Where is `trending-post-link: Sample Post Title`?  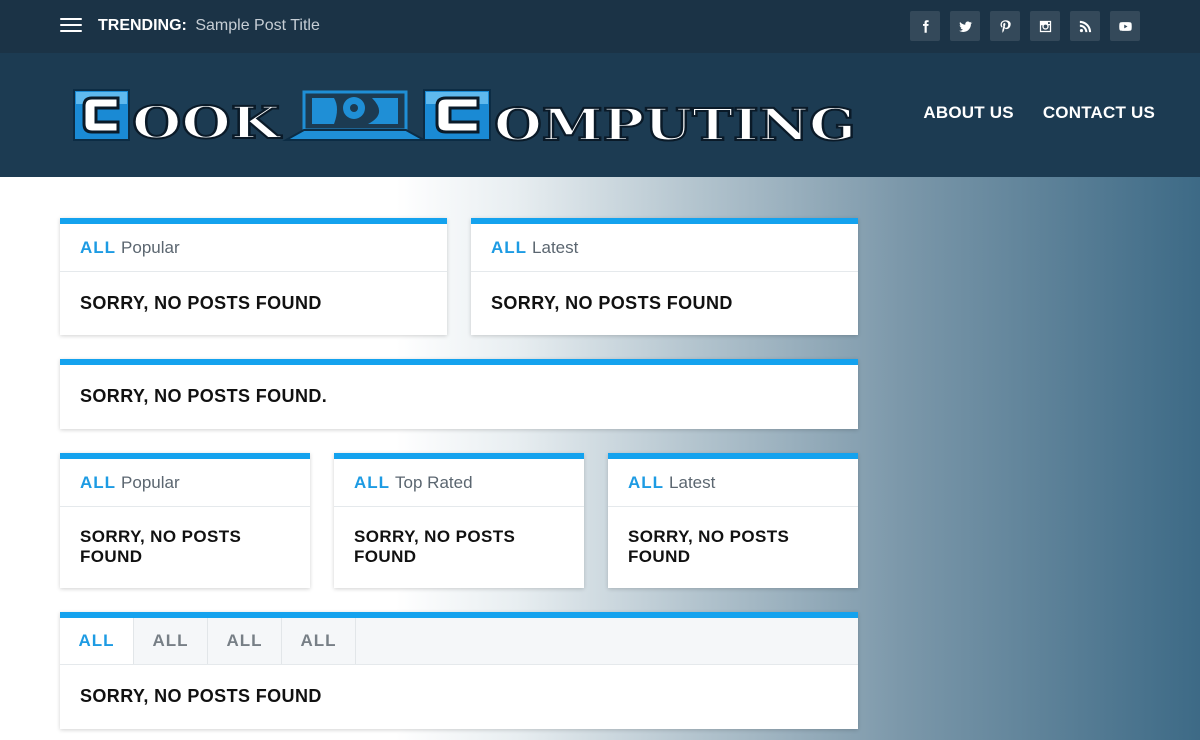 trending-post-link: Sample Post Title is located at coordinates (257, 25).